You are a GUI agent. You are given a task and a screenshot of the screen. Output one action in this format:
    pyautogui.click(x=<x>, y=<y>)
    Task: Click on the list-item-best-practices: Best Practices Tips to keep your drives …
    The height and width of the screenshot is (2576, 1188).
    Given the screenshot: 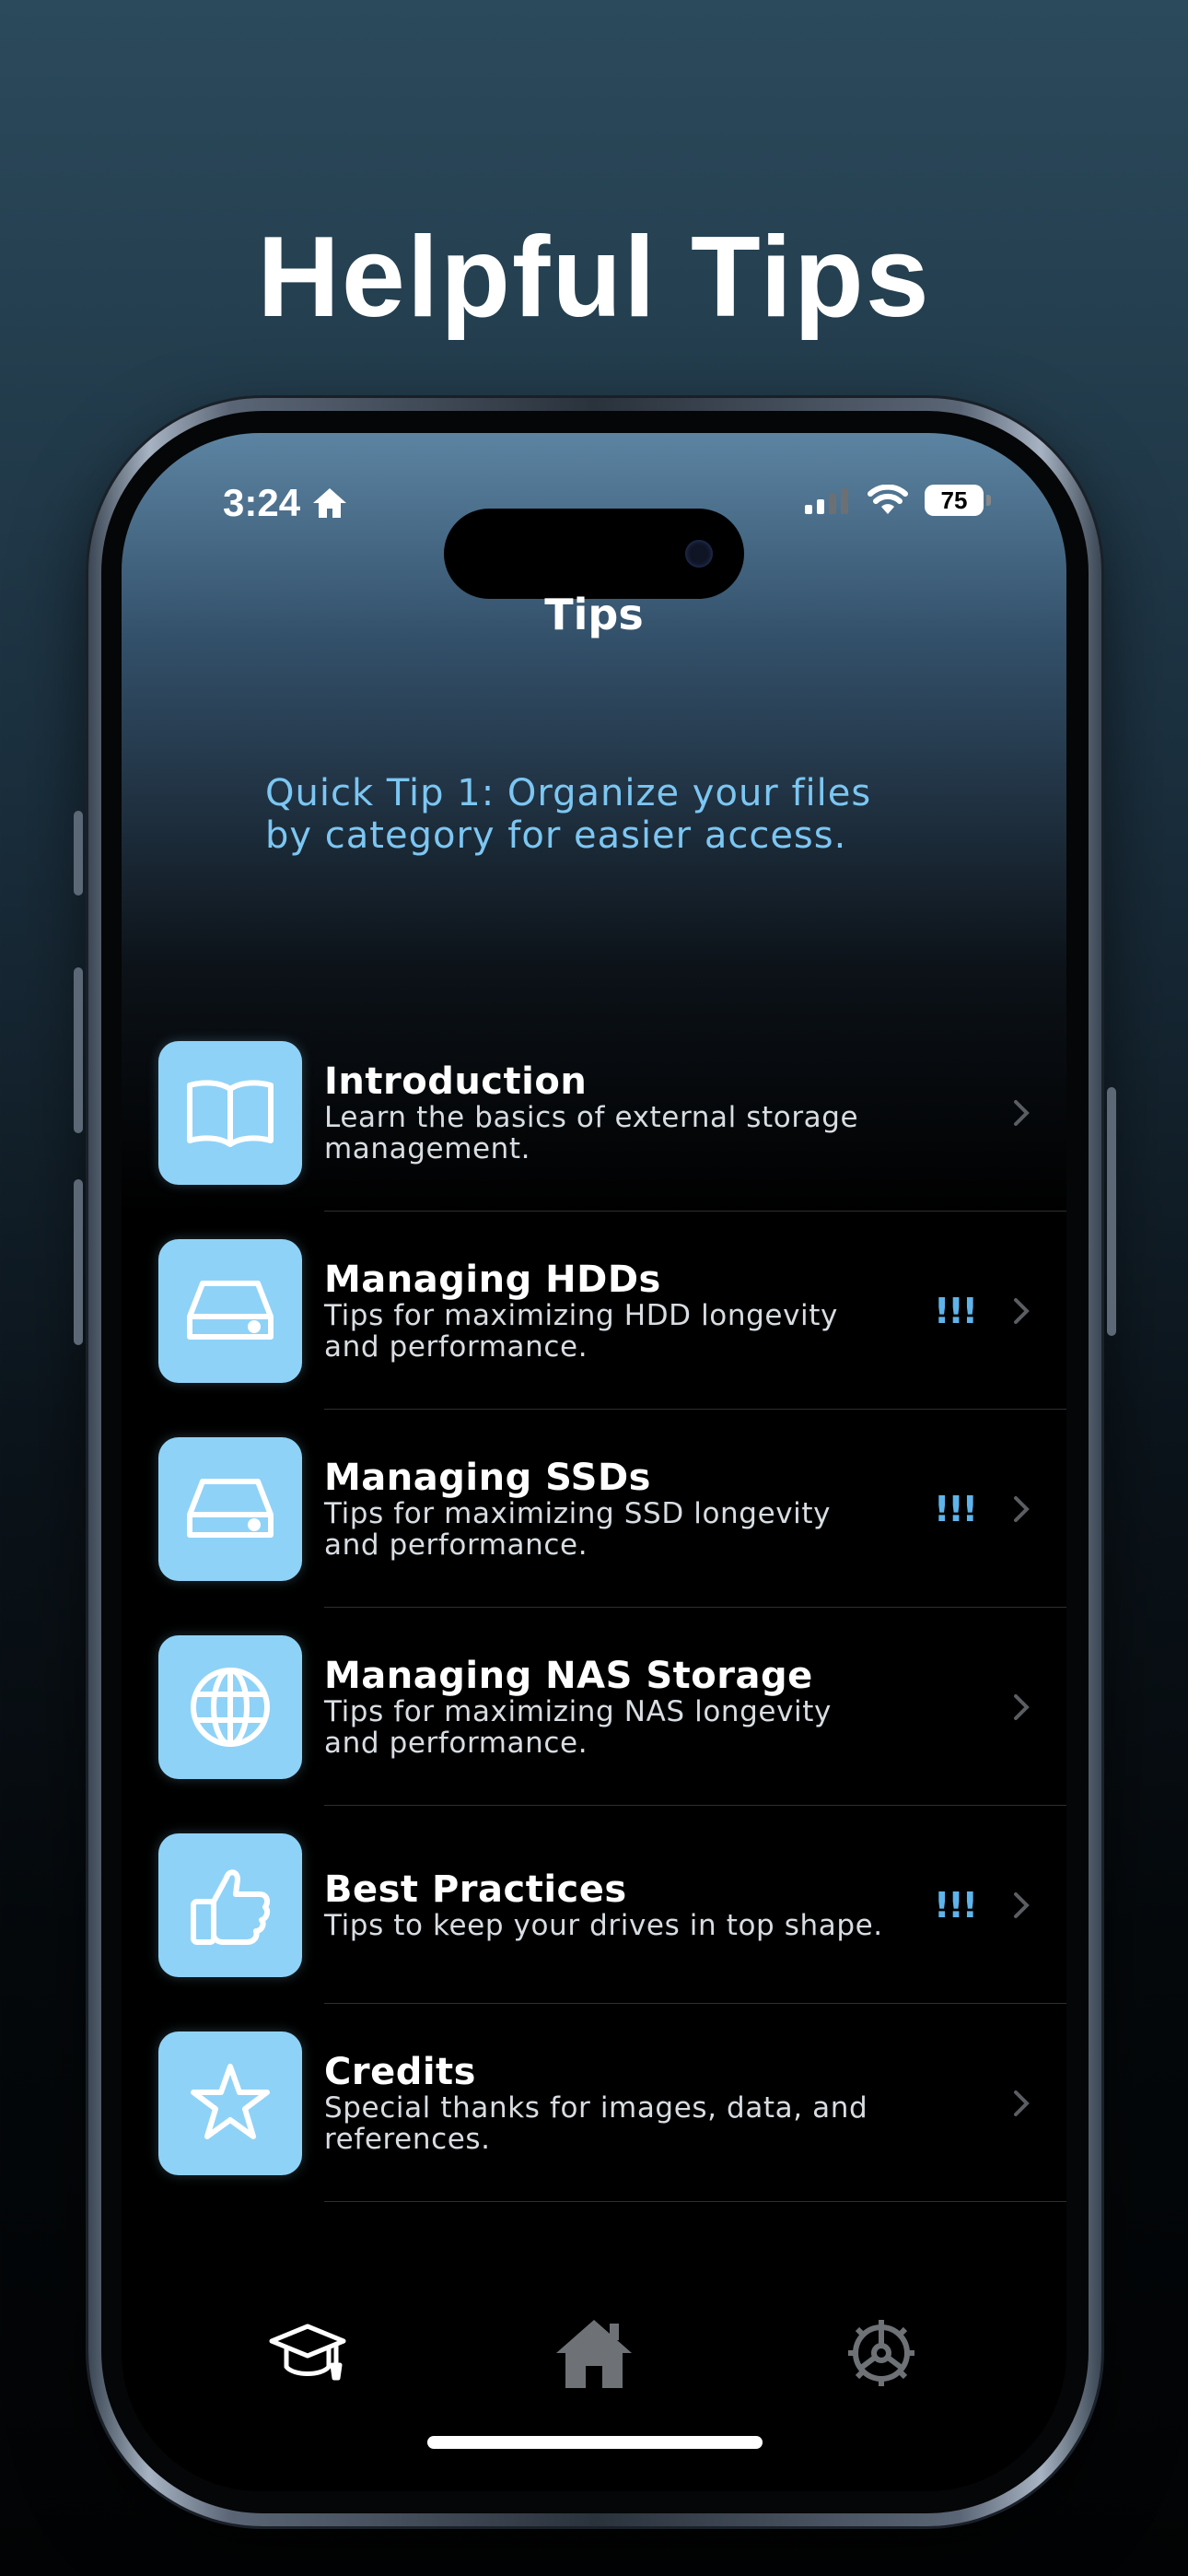 What is the action you would take?
    pyautogui.click(x=612, y=1905)
    